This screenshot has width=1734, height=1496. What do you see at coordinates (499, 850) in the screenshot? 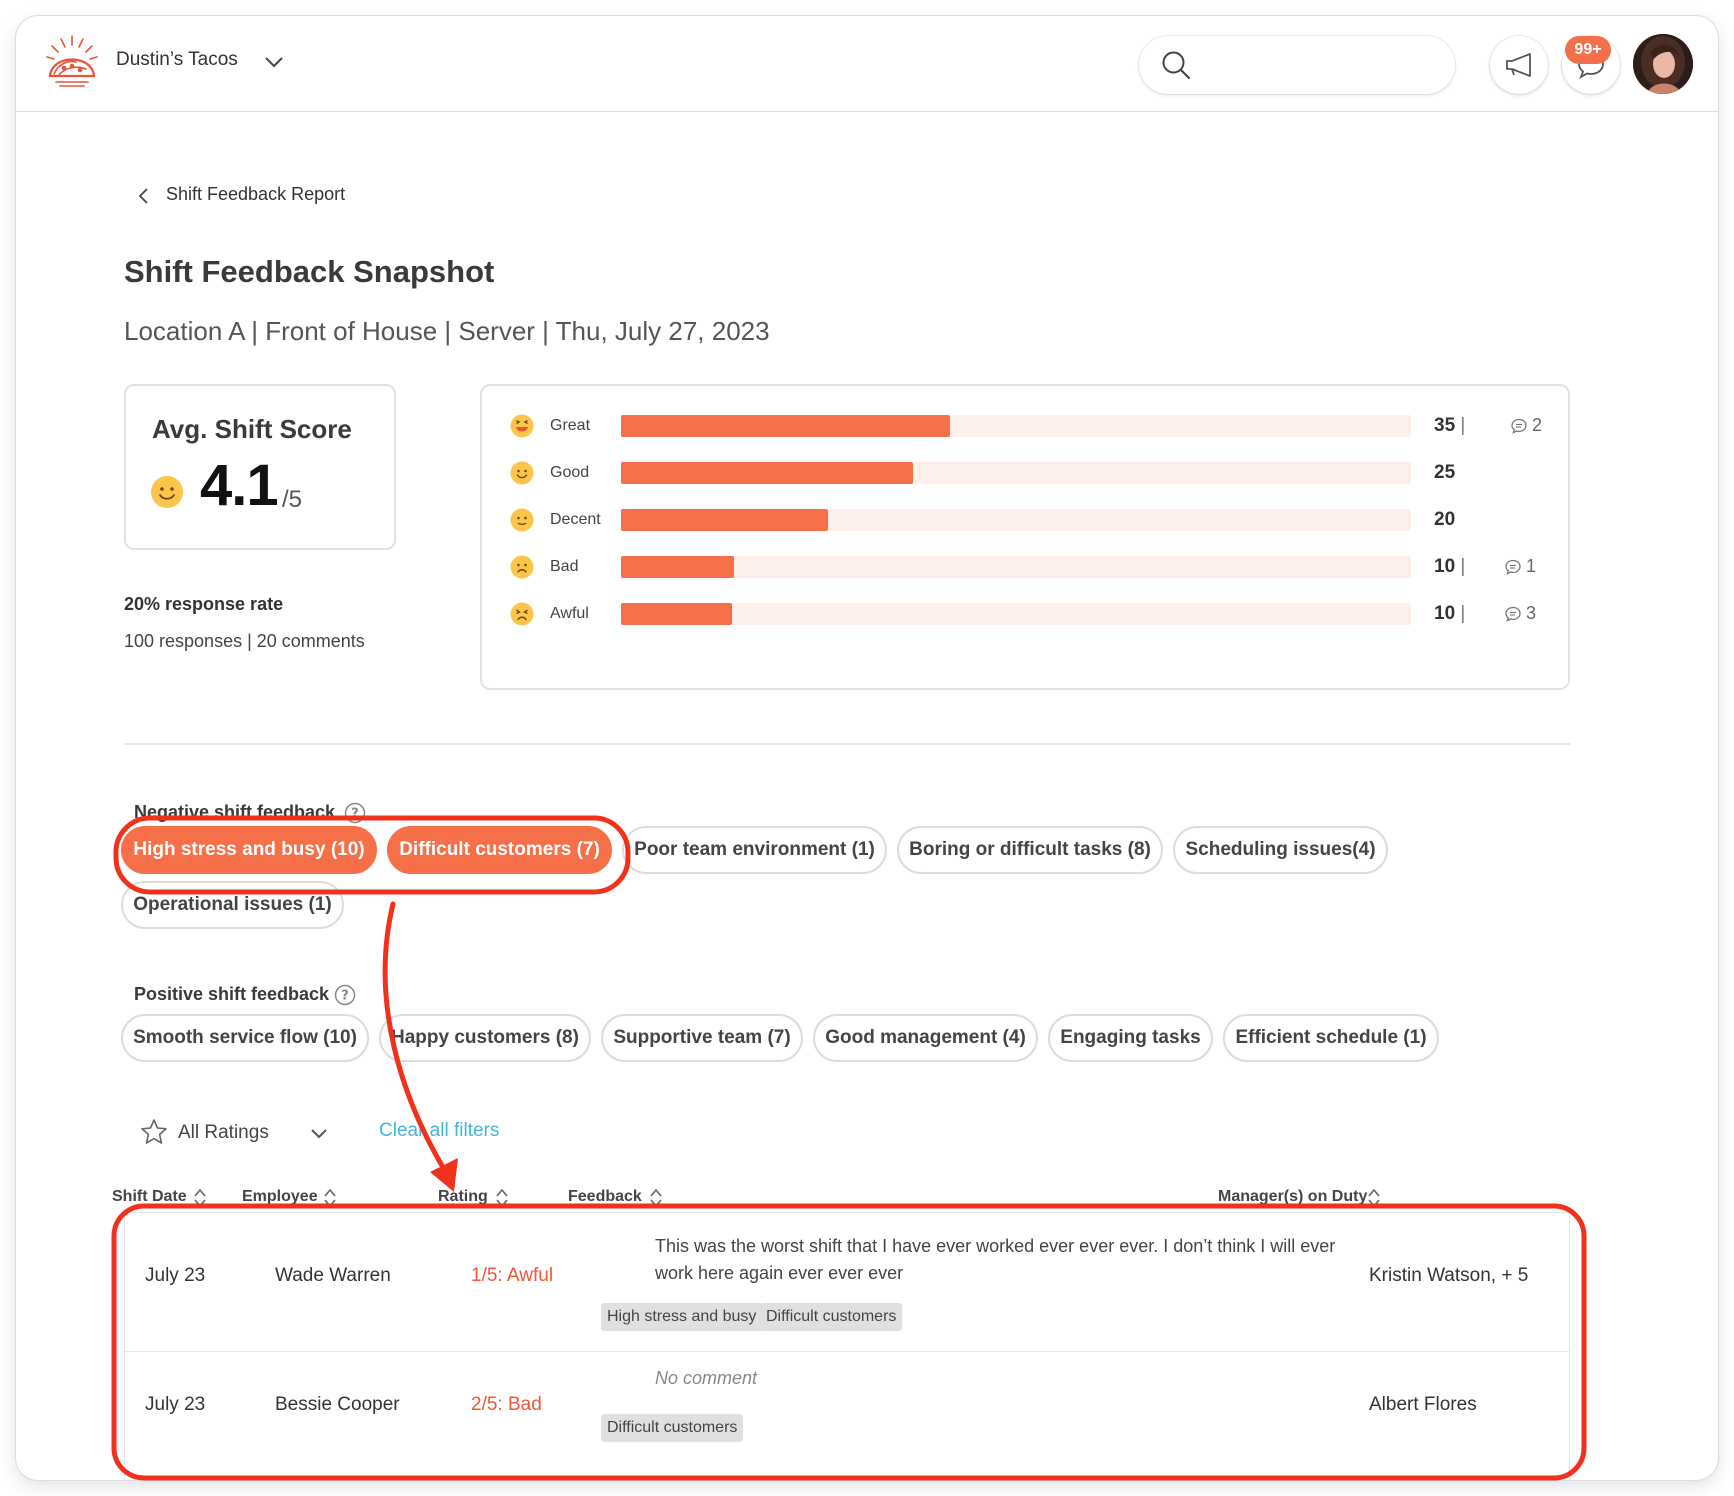
I see `negative-feedback-chip: Difficult customers (7)` at bounding box center [499, 850].